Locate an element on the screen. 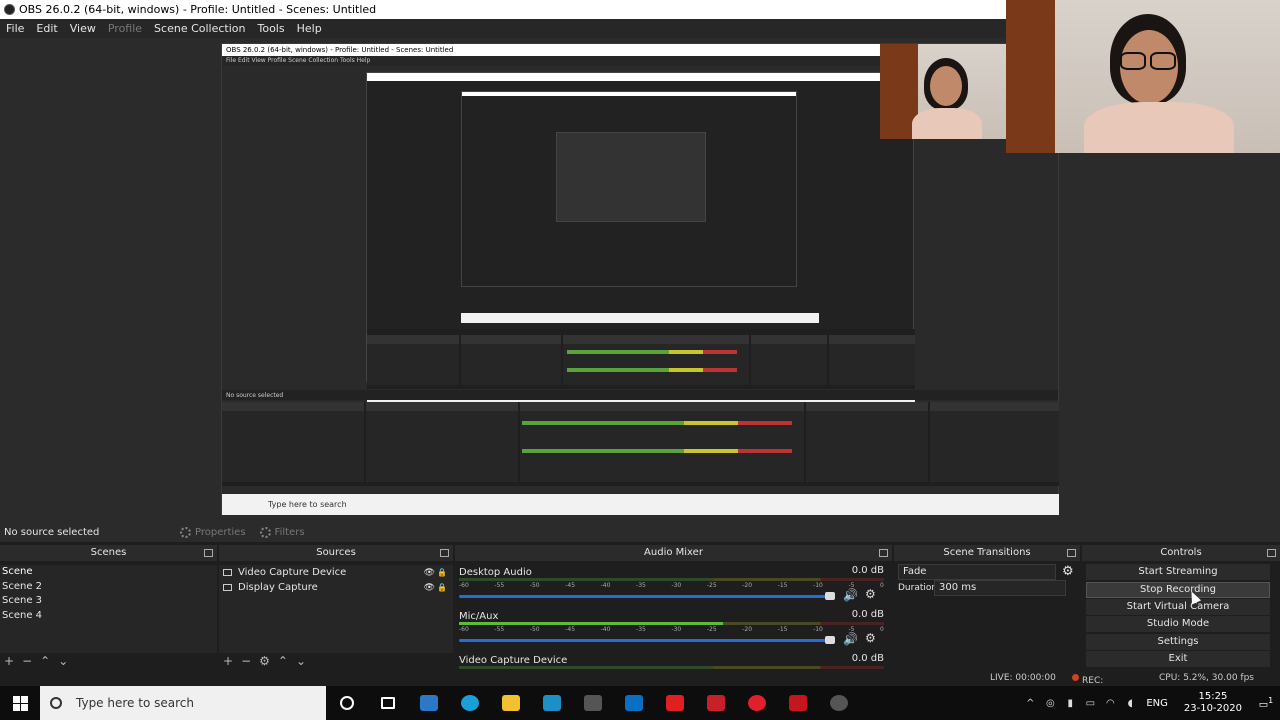  menu-profile: Profile is located at coordinates (125, 28).